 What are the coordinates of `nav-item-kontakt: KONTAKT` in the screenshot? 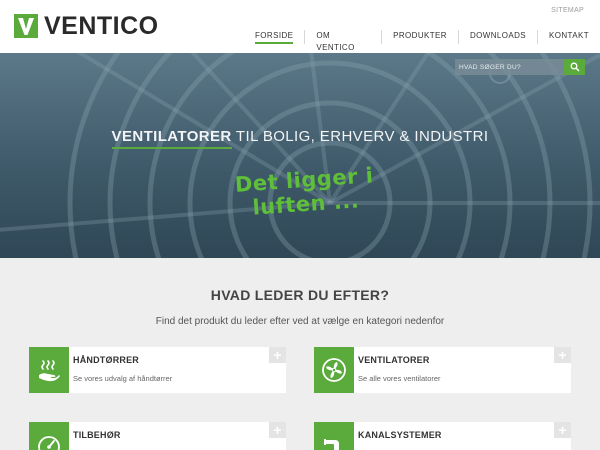 It's located at (568, 37).